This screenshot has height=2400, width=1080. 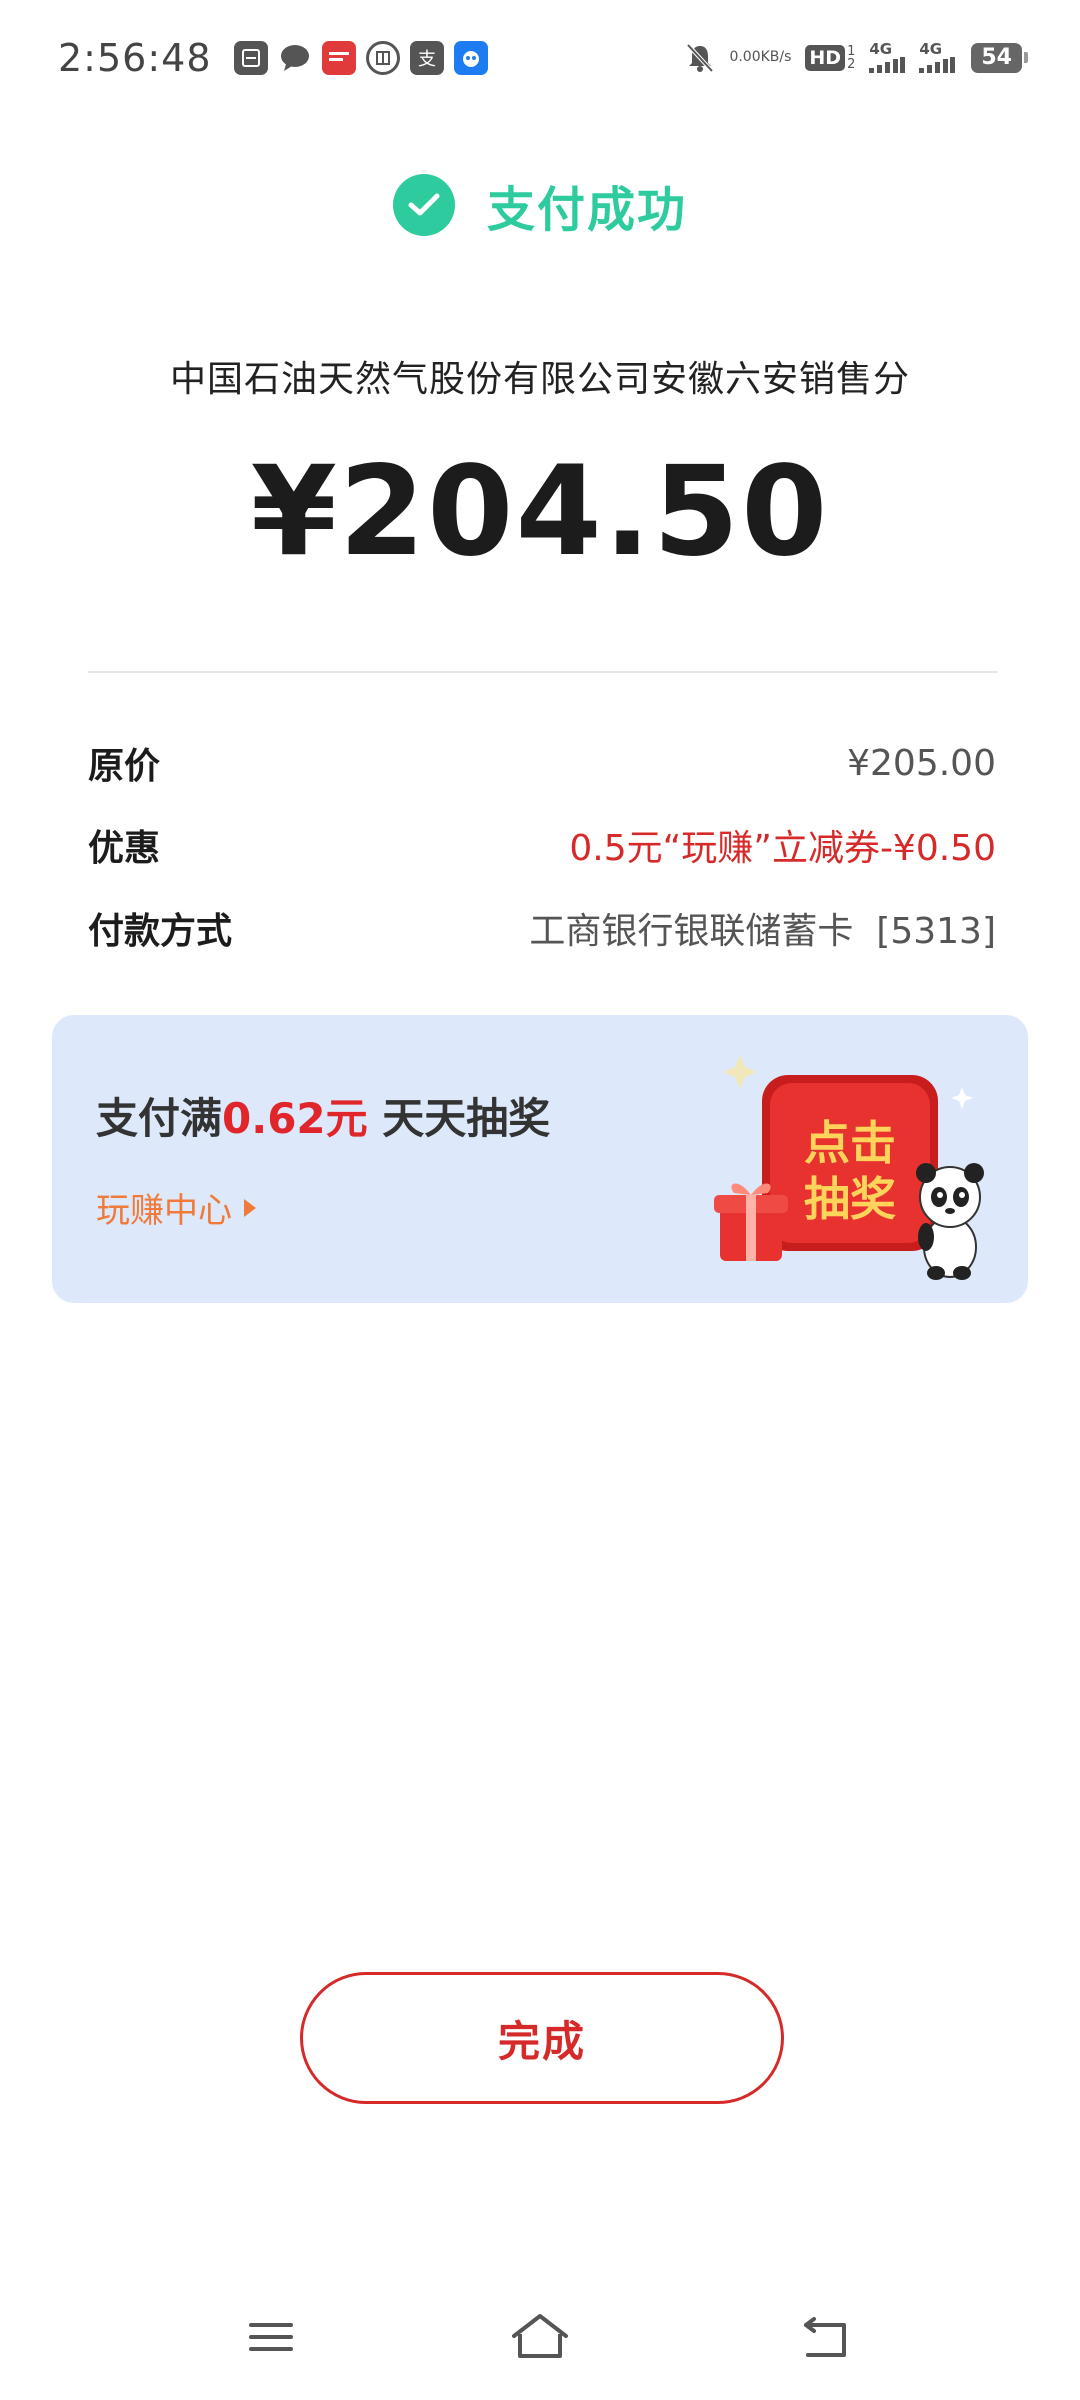 I want to click on sim-numbers: 1 2, so click(x=851, y=57).